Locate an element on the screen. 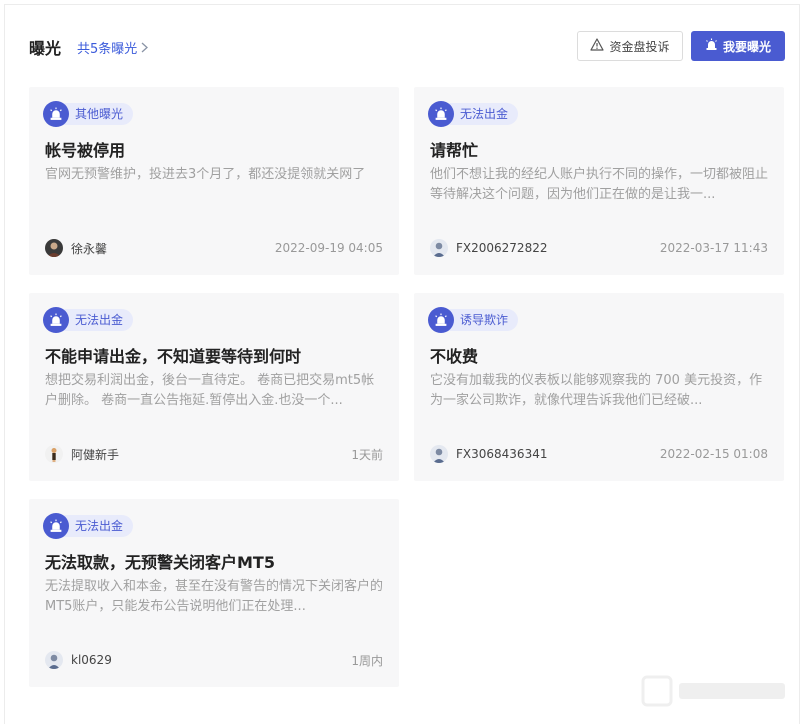 Image resolution: width=804 pixels, height=728 pixels. post-time: 2022-09-19 04:05 is located at coordinates (328, 248).